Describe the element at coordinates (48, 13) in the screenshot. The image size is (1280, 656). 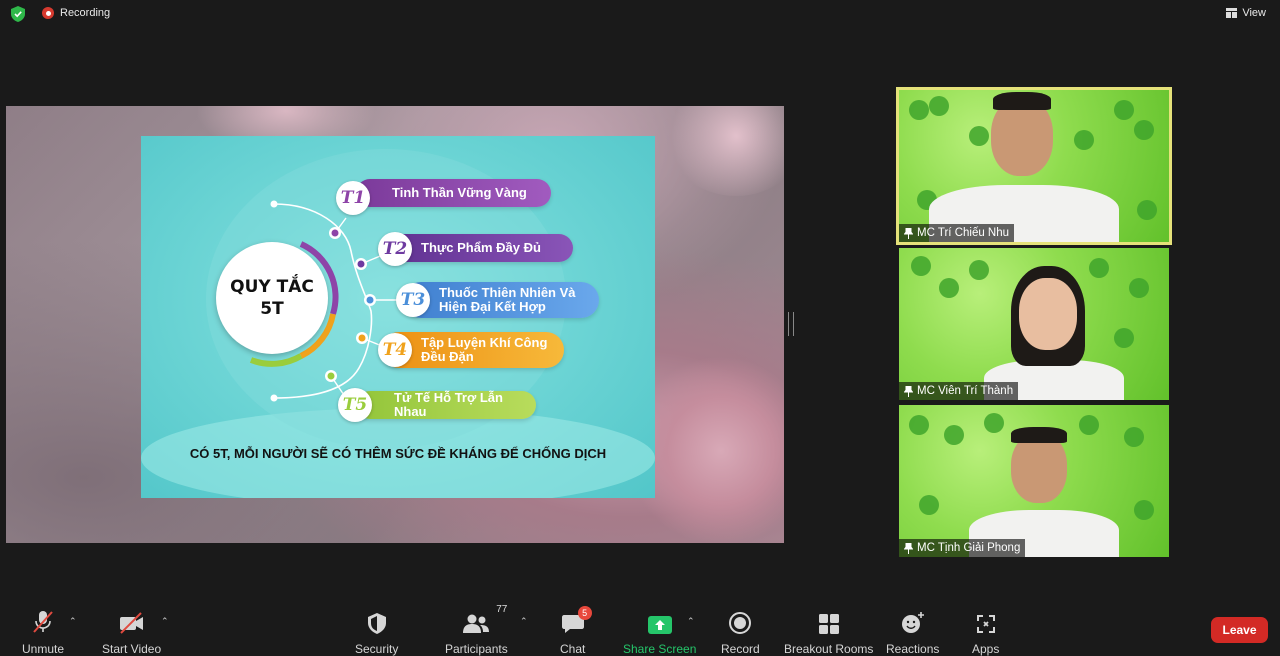
I see `recording-dot-icon` at that location.